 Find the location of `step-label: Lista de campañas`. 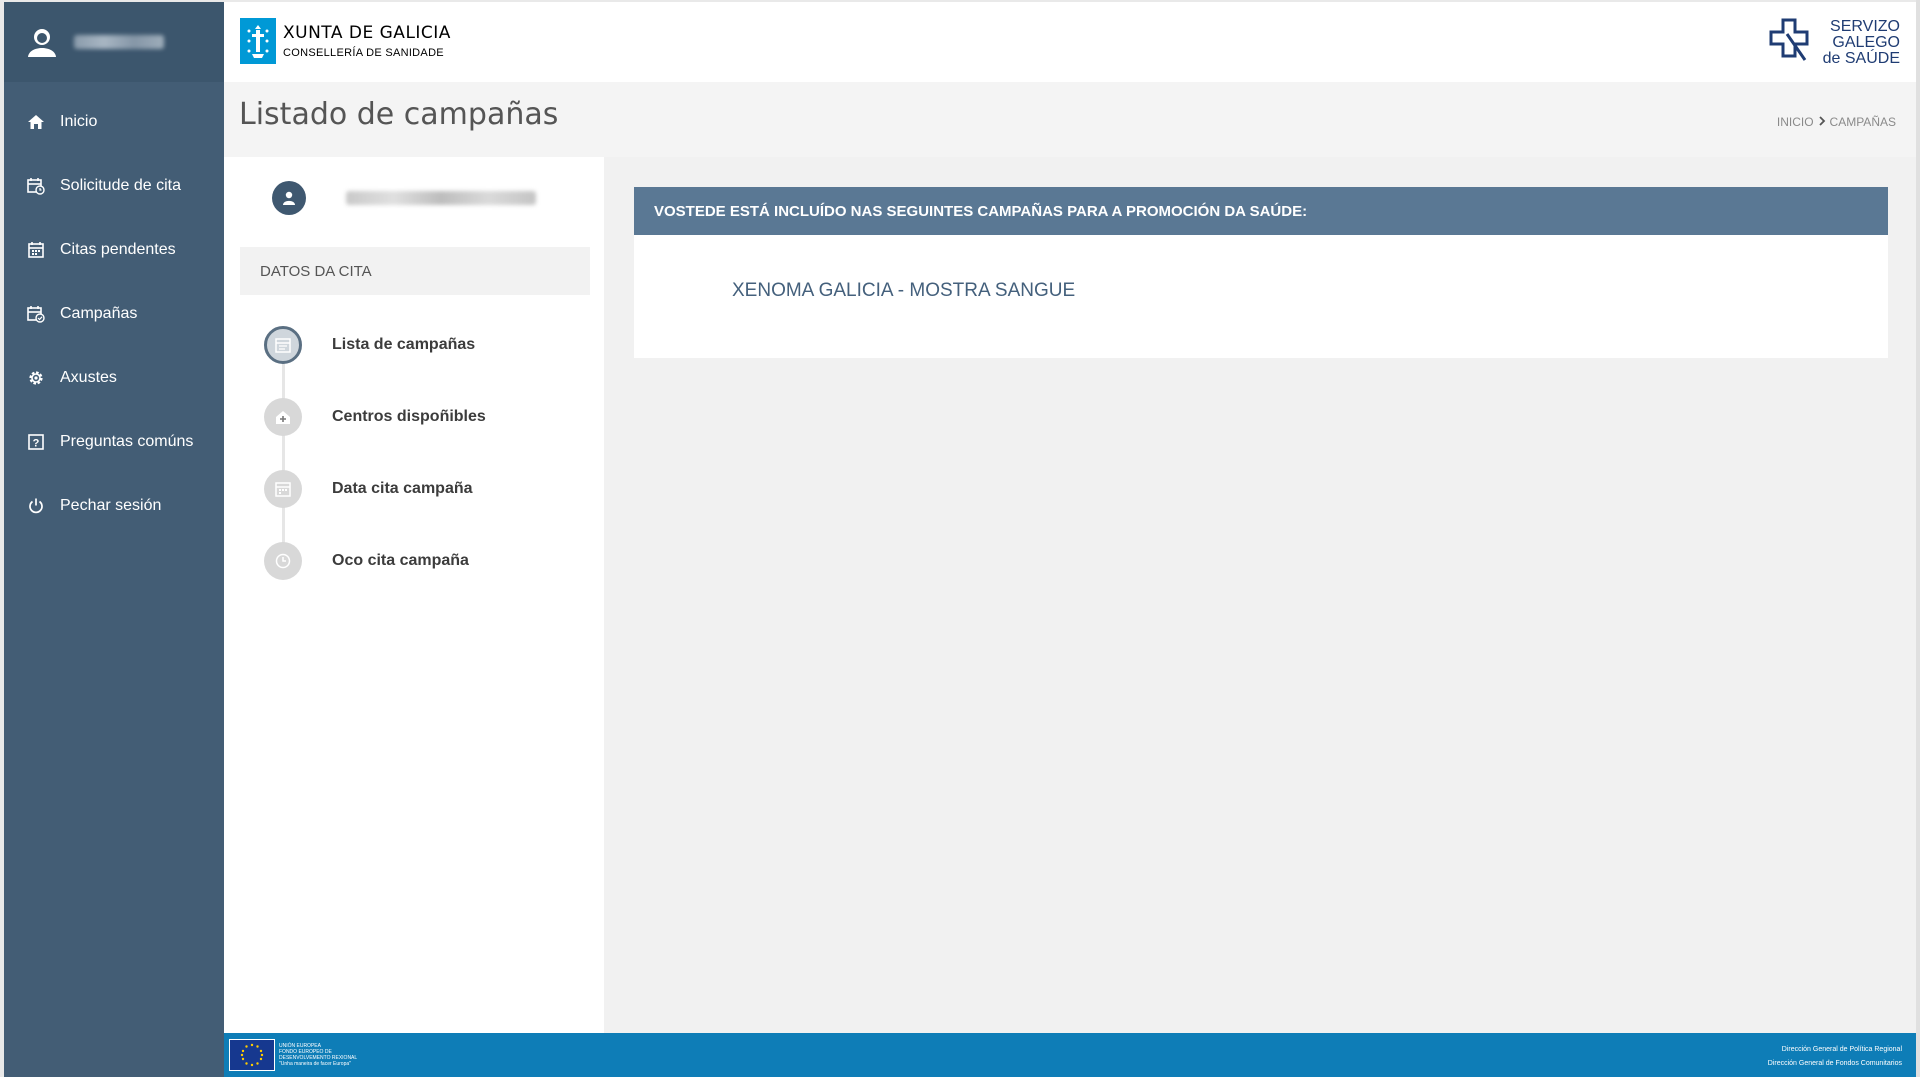

step-label: Lista de campañas is located at coordinates (404, 344).